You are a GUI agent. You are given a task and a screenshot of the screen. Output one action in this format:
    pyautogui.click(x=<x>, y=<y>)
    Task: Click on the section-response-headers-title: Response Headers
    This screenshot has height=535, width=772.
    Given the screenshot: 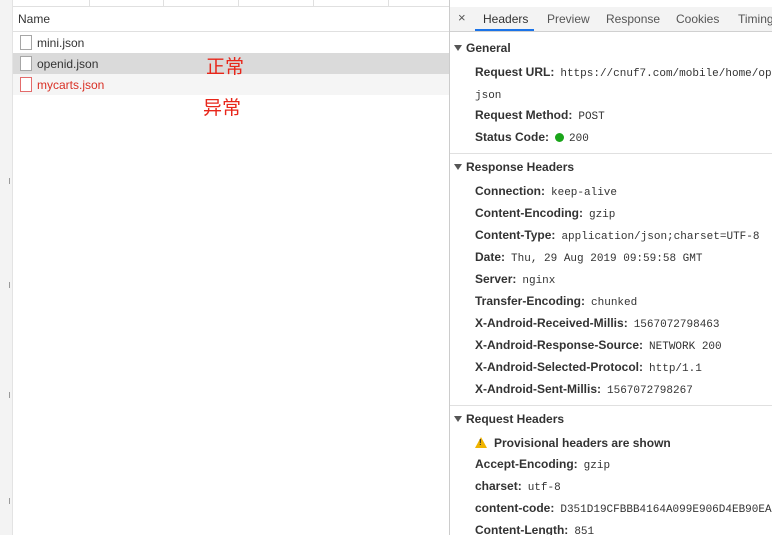 What is the action you would take?
    pyautogui.click(x=520, y=167)
    